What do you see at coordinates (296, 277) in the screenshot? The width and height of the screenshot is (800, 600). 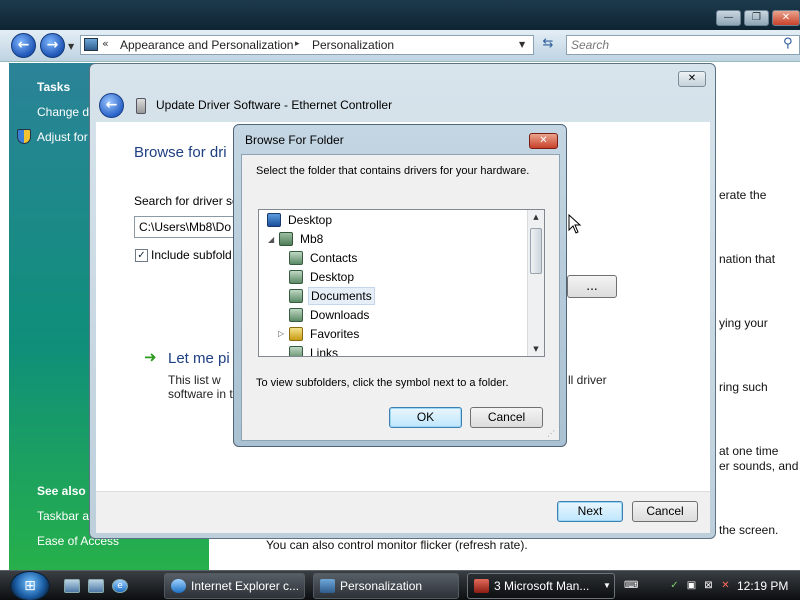 I see `desktop-folder-icon` at bounding box center [296, 277].